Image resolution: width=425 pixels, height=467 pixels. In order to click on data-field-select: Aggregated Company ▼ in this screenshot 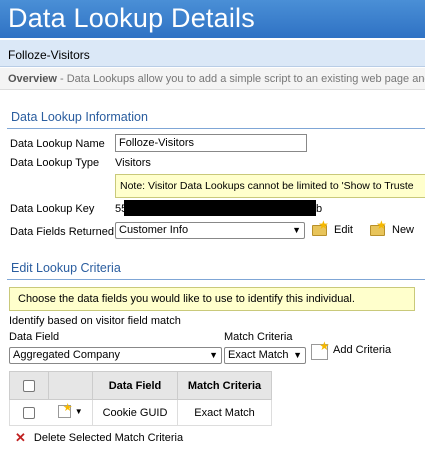, I will do `click(115, 355)`.